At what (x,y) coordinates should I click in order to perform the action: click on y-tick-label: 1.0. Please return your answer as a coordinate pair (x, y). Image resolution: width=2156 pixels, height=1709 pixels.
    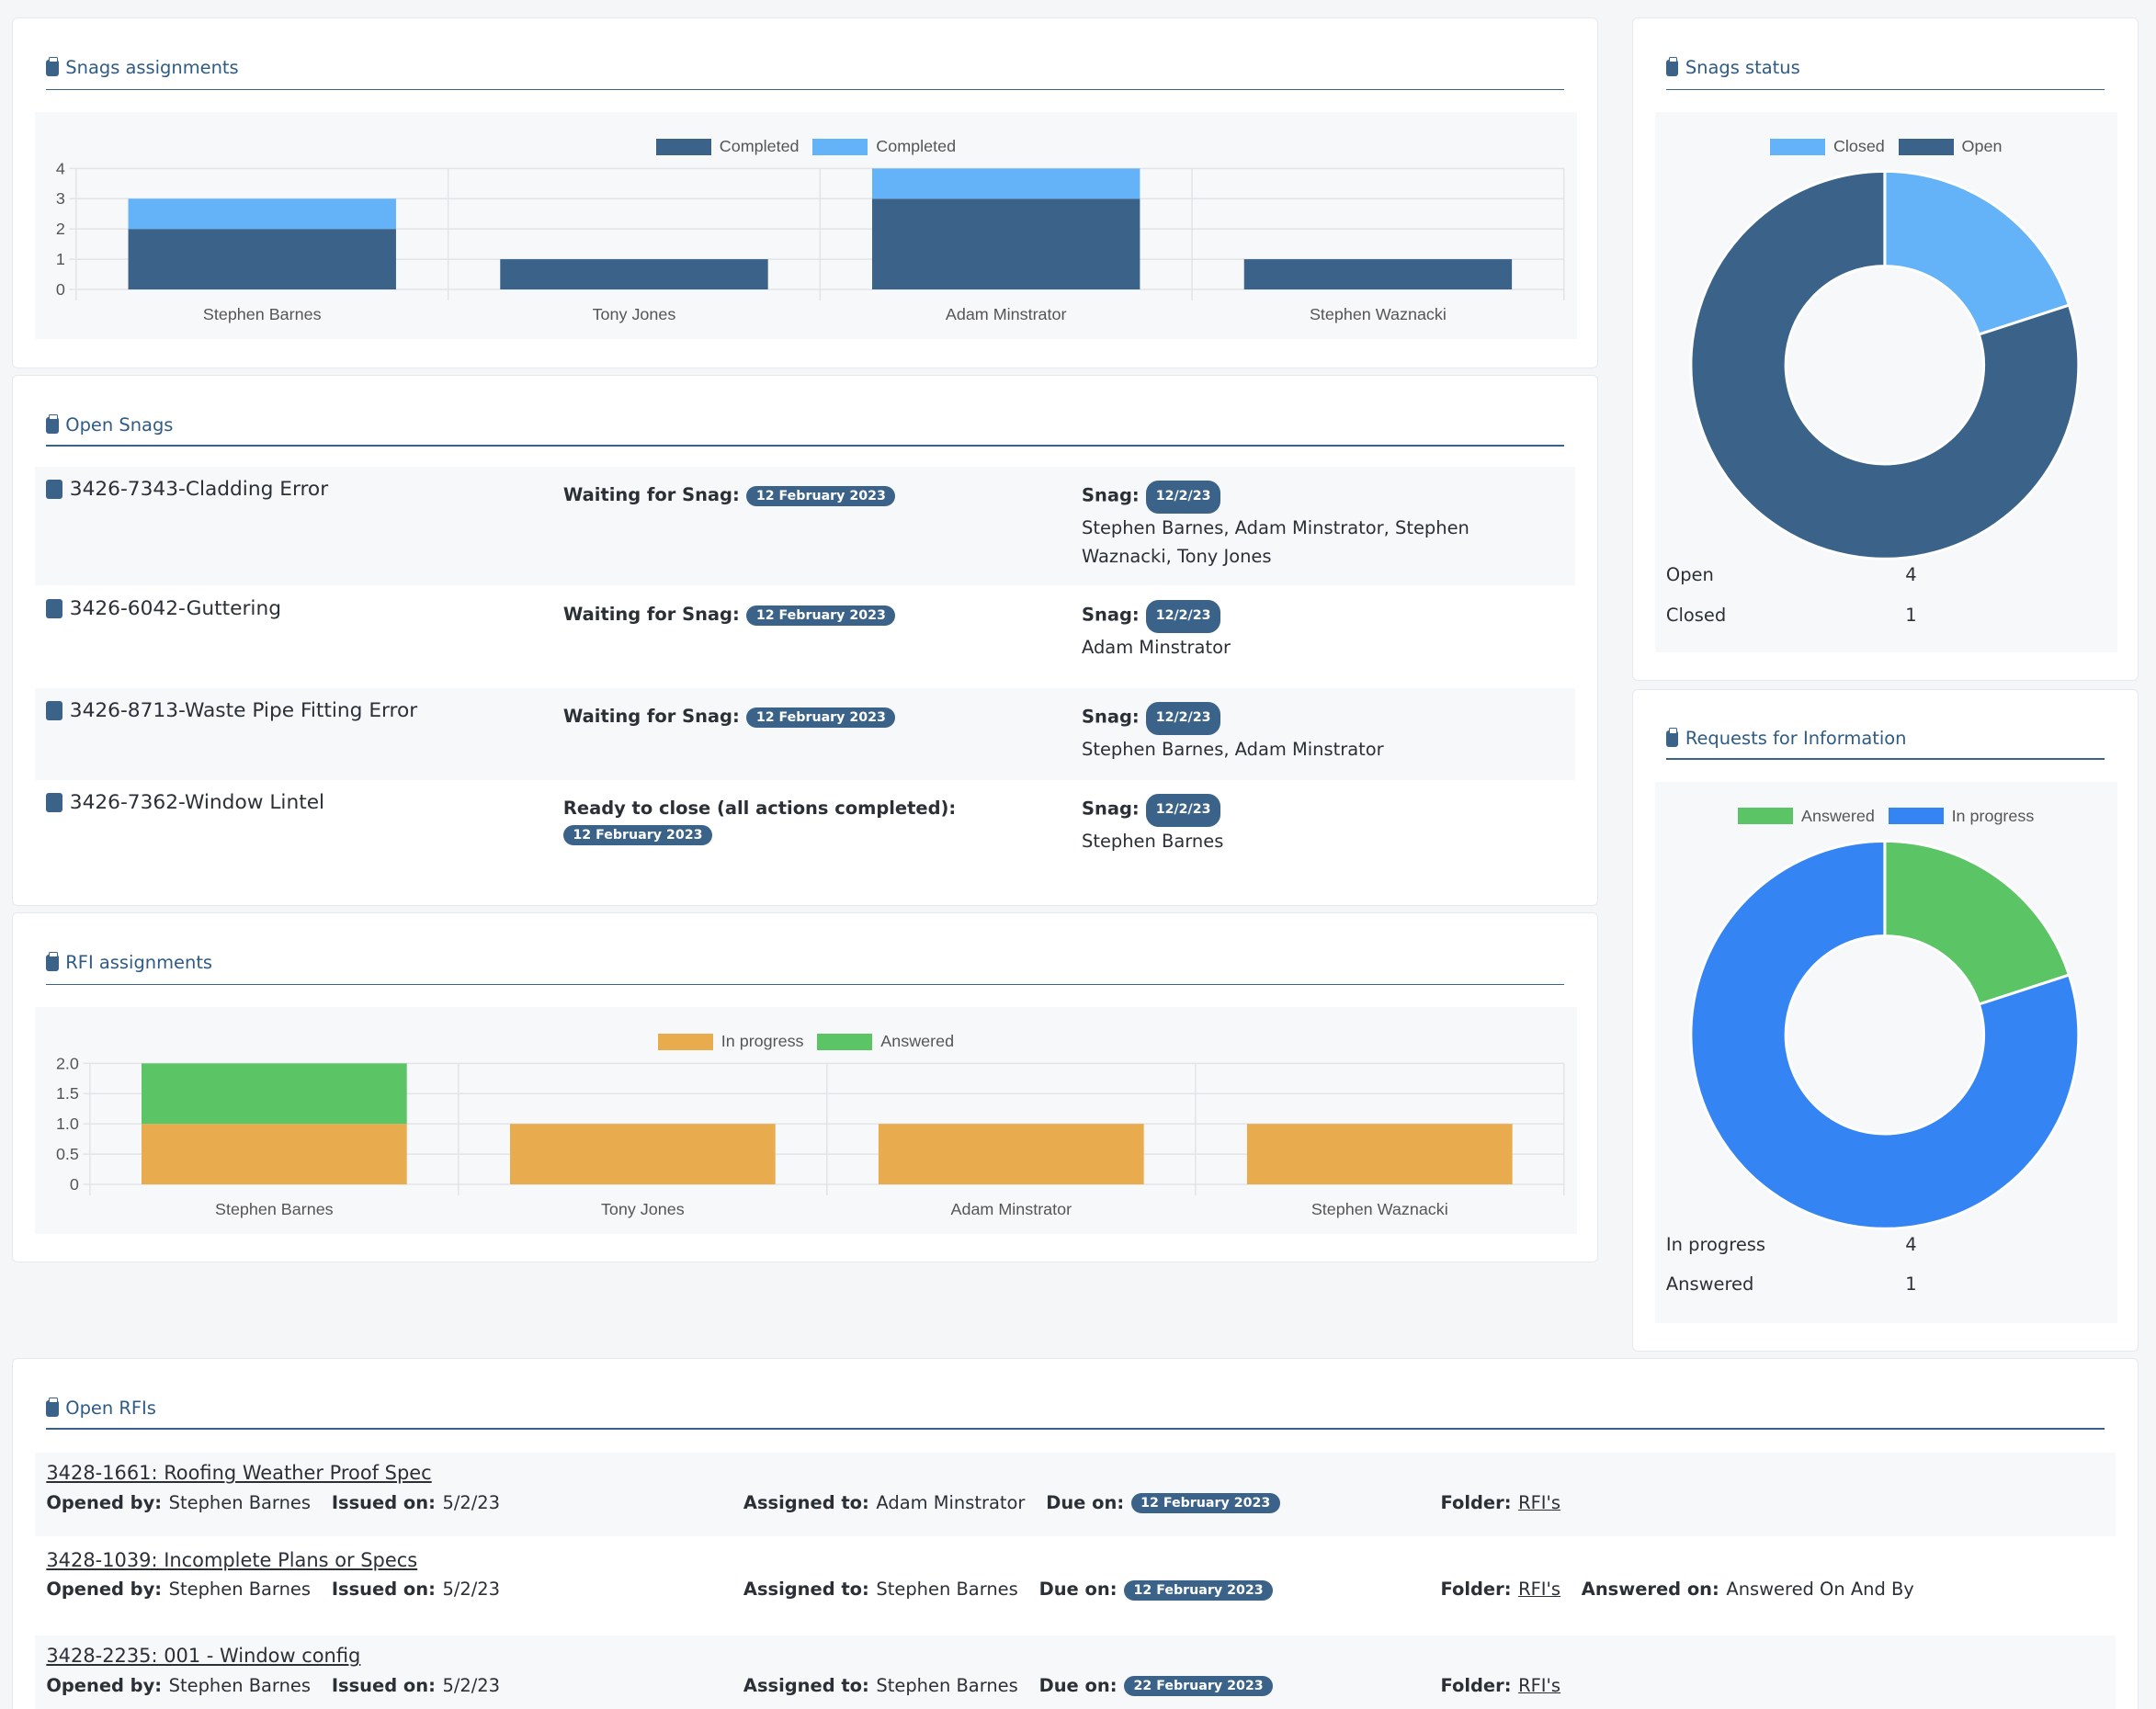
    Looking at the image, I should click on (67, 1124).